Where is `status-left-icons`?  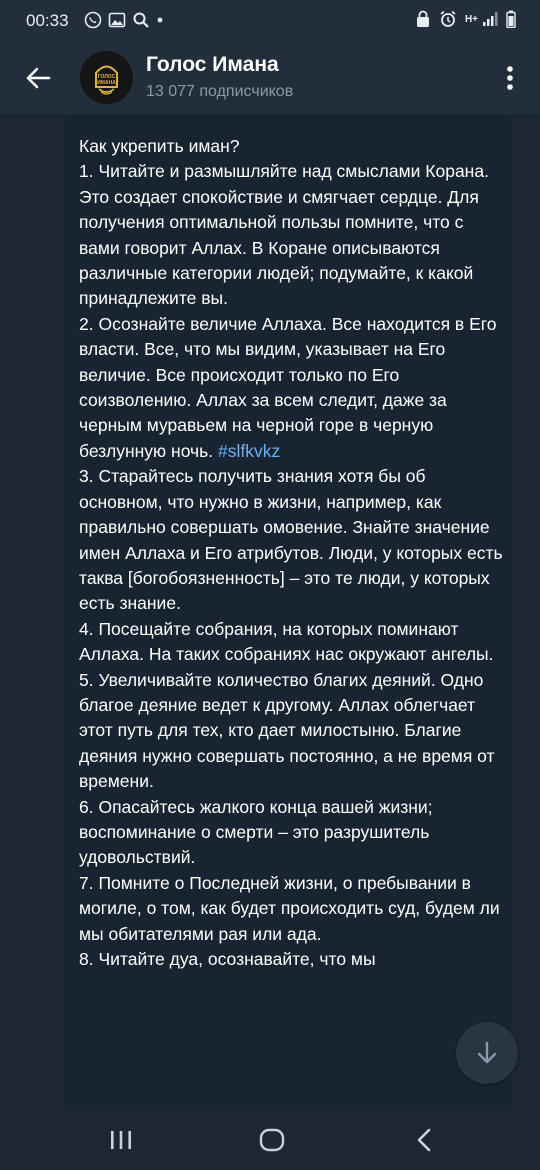 status-left-icons is located at coordinates (124, 20).